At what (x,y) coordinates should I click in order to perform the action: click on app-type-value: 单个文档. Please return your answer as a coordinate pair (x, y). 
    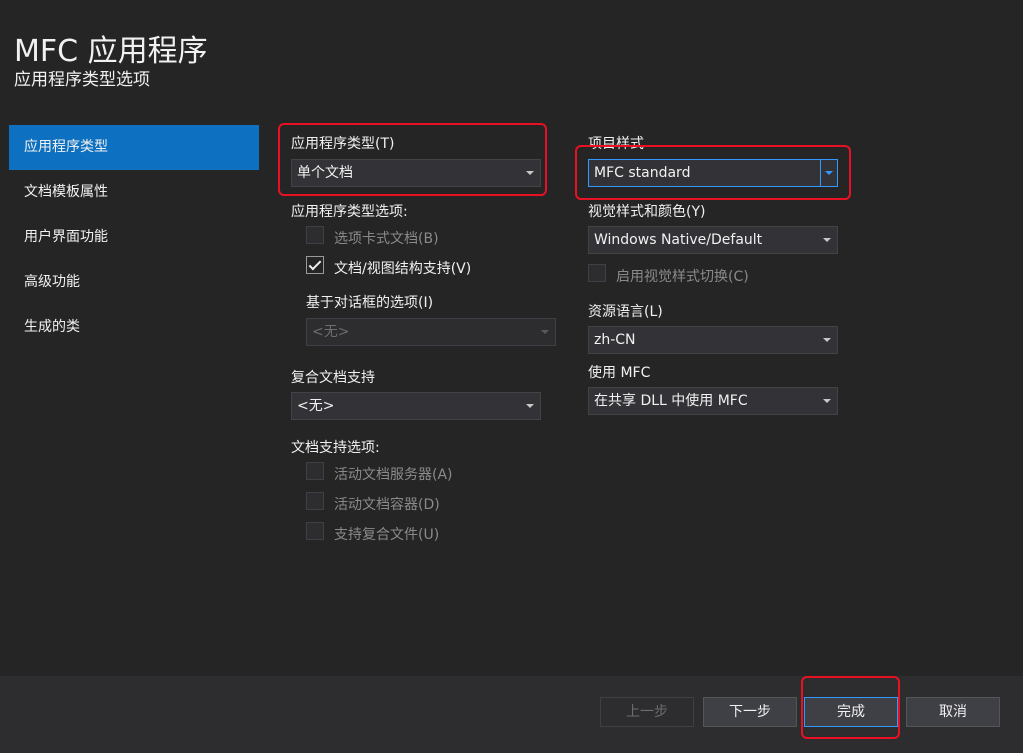
    Looking at the image, I should click on (325, 173).